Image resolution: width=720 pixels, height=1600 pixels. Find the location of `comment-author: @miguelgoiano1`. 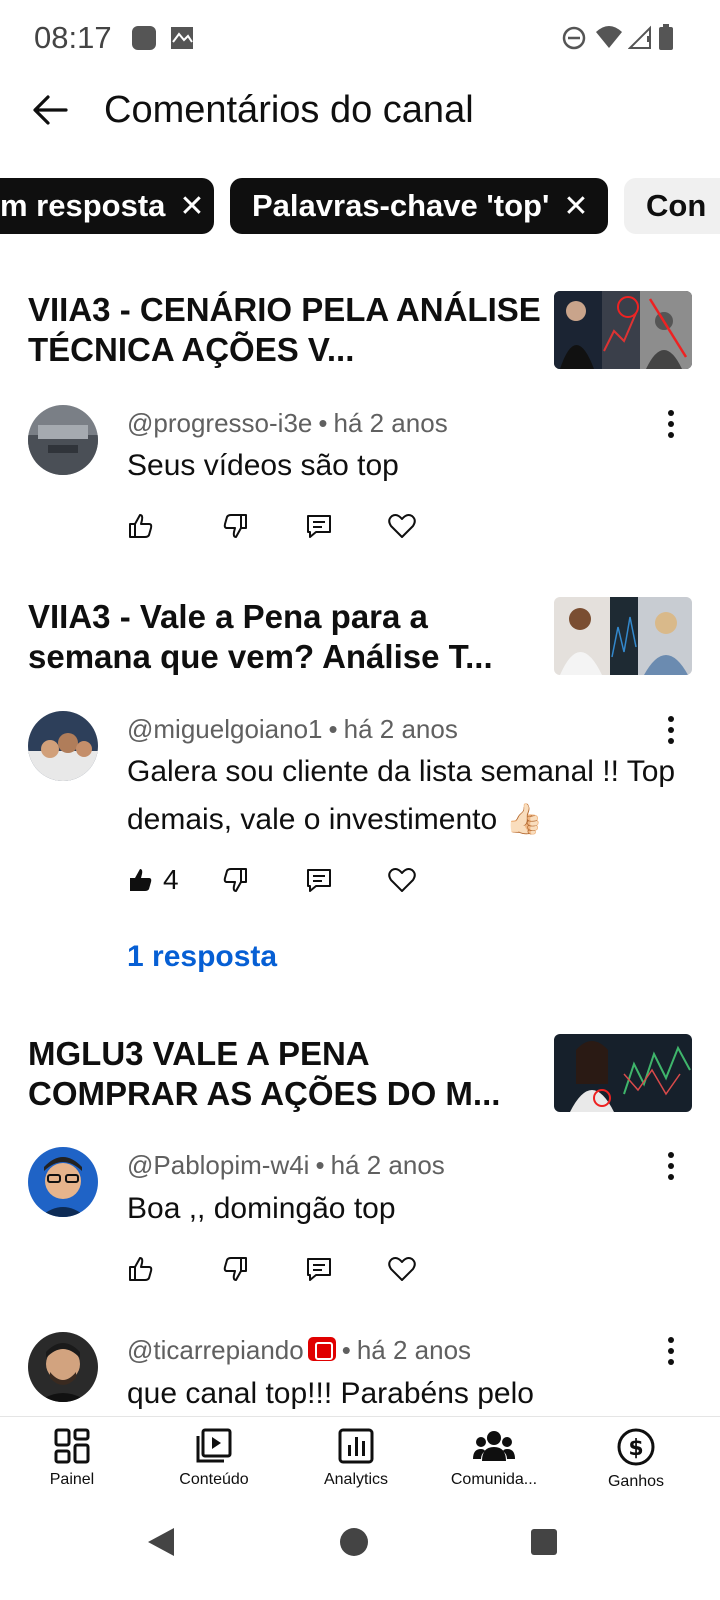

comment-author: @miguelgoiano1 is located at coordinates (225, 729).